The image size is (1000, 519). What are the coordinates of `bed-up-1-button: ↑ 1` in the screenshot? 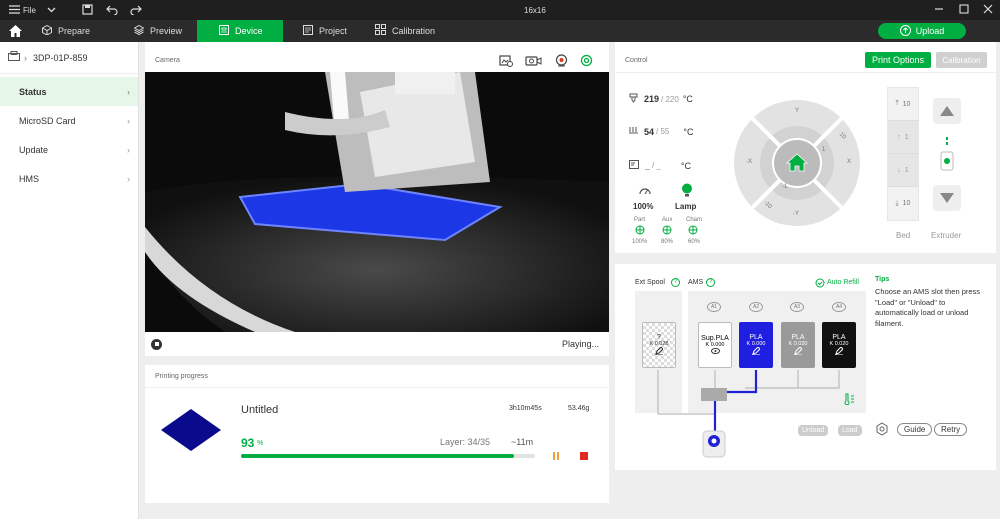 It's located at (903, 137).